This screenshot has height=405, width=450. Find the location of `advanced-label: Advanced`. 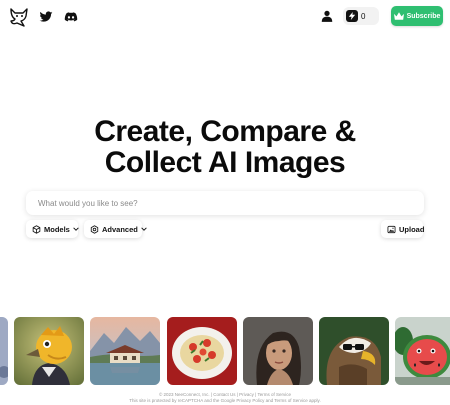

advanced-label: Advanced is located at coordinates (120, 229).